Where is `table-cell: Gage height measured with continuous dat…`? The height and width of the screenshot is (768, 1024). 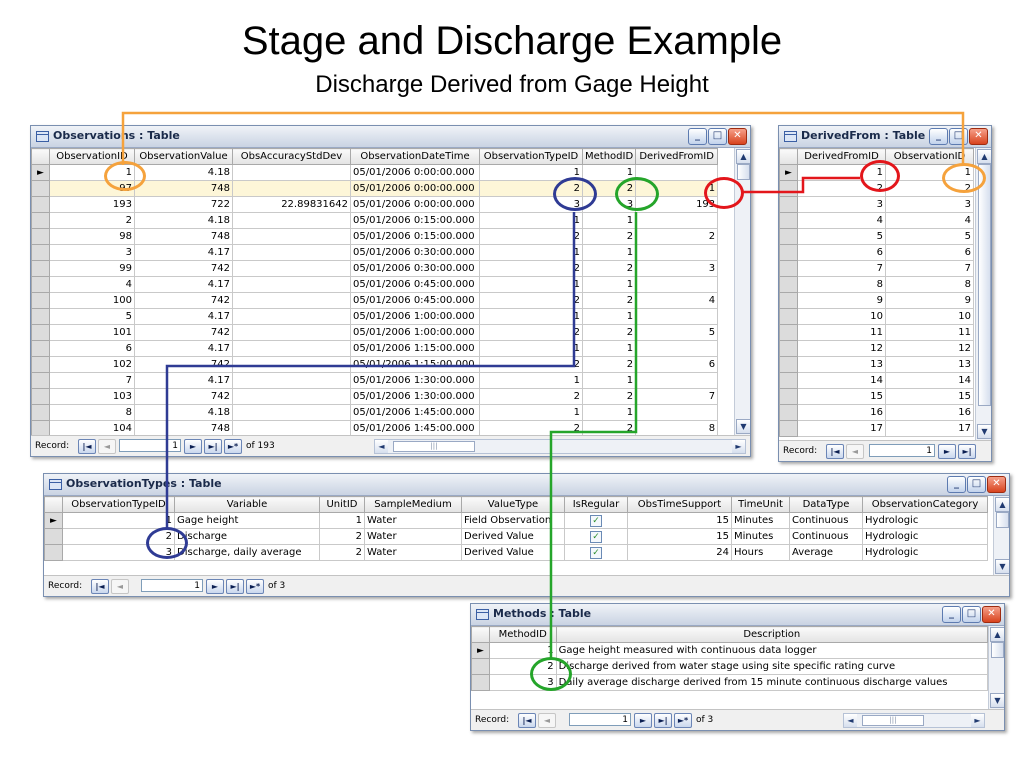
table-cell: Gage height measured with continuous dat… is located at coordinates (771, 650).